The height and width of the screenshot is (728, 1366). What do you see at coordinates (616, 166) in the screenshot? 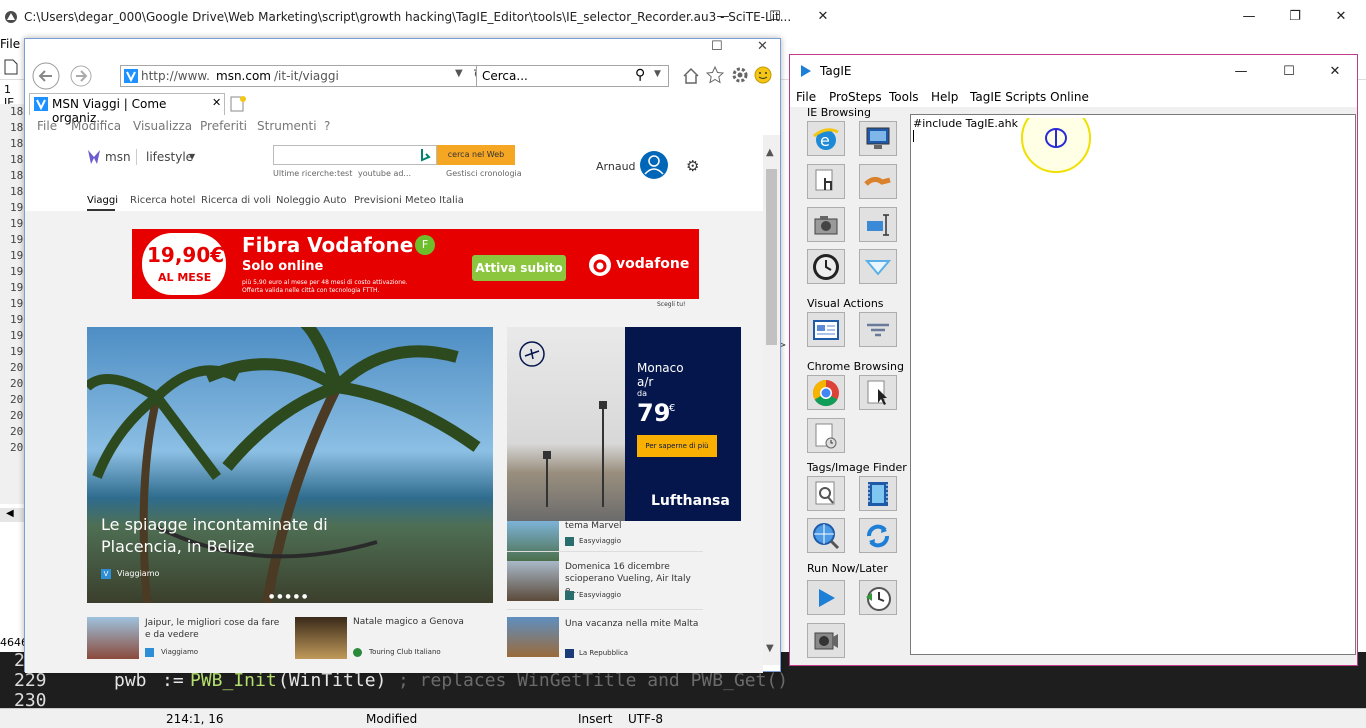
I see `user-name: Arnaud` at bounding box center [616, 166].